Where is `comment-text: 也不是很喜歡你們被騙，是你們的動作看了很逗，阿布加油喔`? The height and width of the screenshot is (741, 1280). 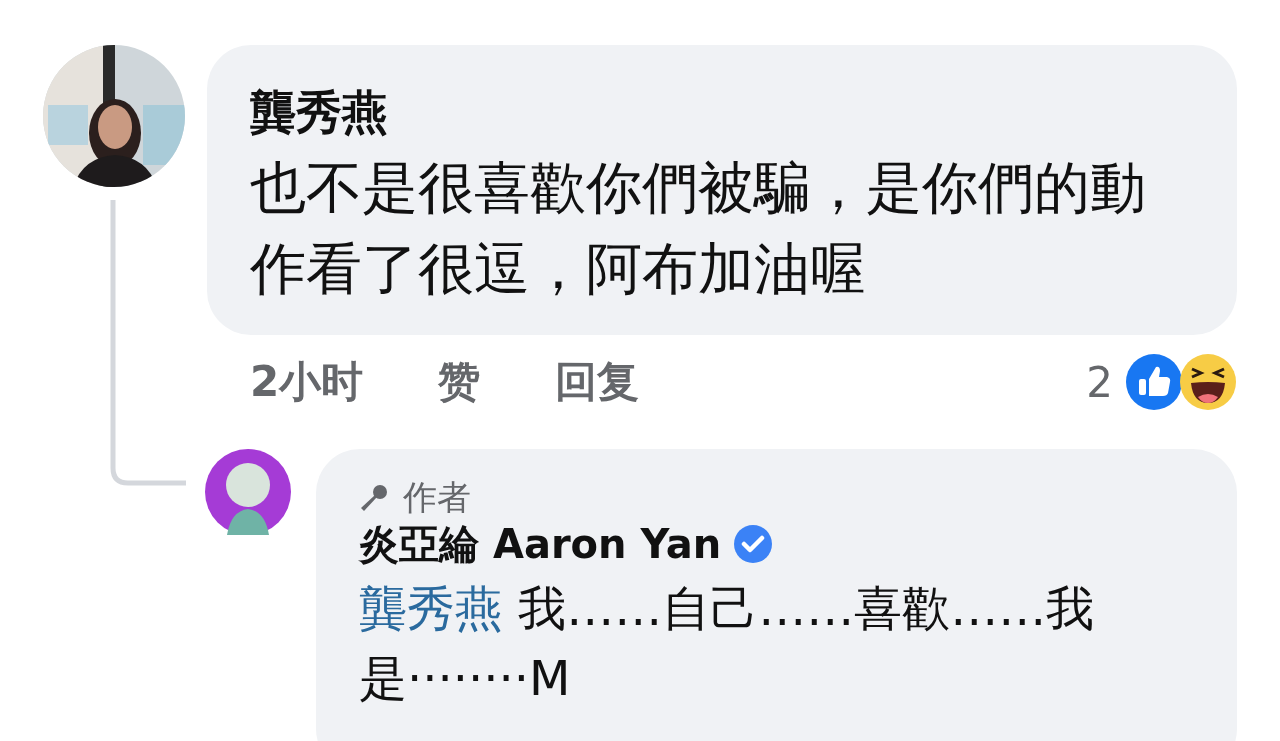 comment-text: 也不是很喜歡你們被騙，是你們的動作看了很逗，阿布加油喔 is located at coordinates (698, 228).